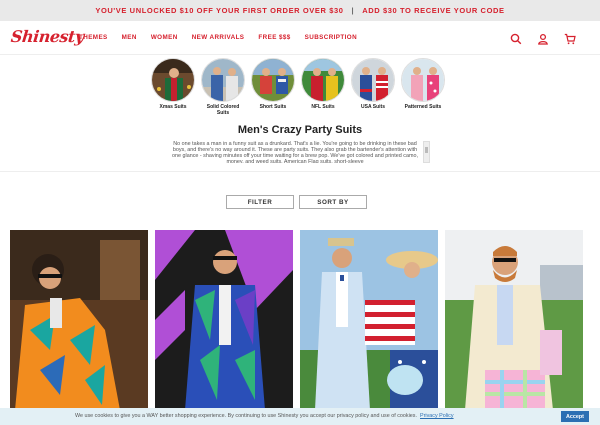 The height and width of the screenshot is (425, 600). I want to click on accept-cookies-button: Accept, so click(575, 416).